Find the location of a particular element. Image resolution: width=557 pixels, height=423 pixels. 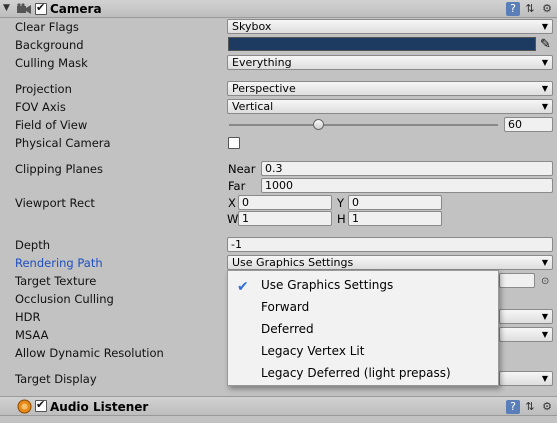

fov-axis-value: Vertical is located at coordinates (253, 106).